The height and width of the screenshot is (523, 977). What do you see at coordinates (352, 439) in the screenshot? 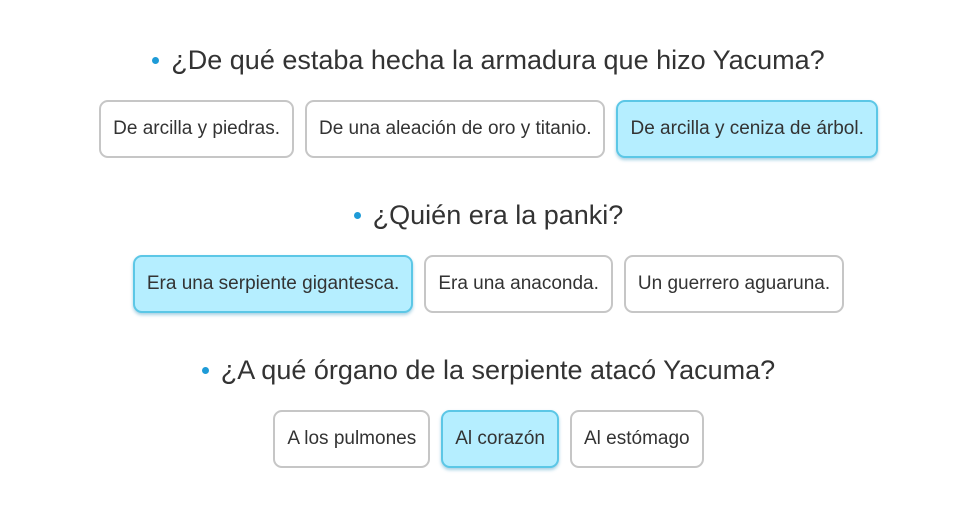
I see `option-button: A los pulmones` at bounding box center [352, 439].